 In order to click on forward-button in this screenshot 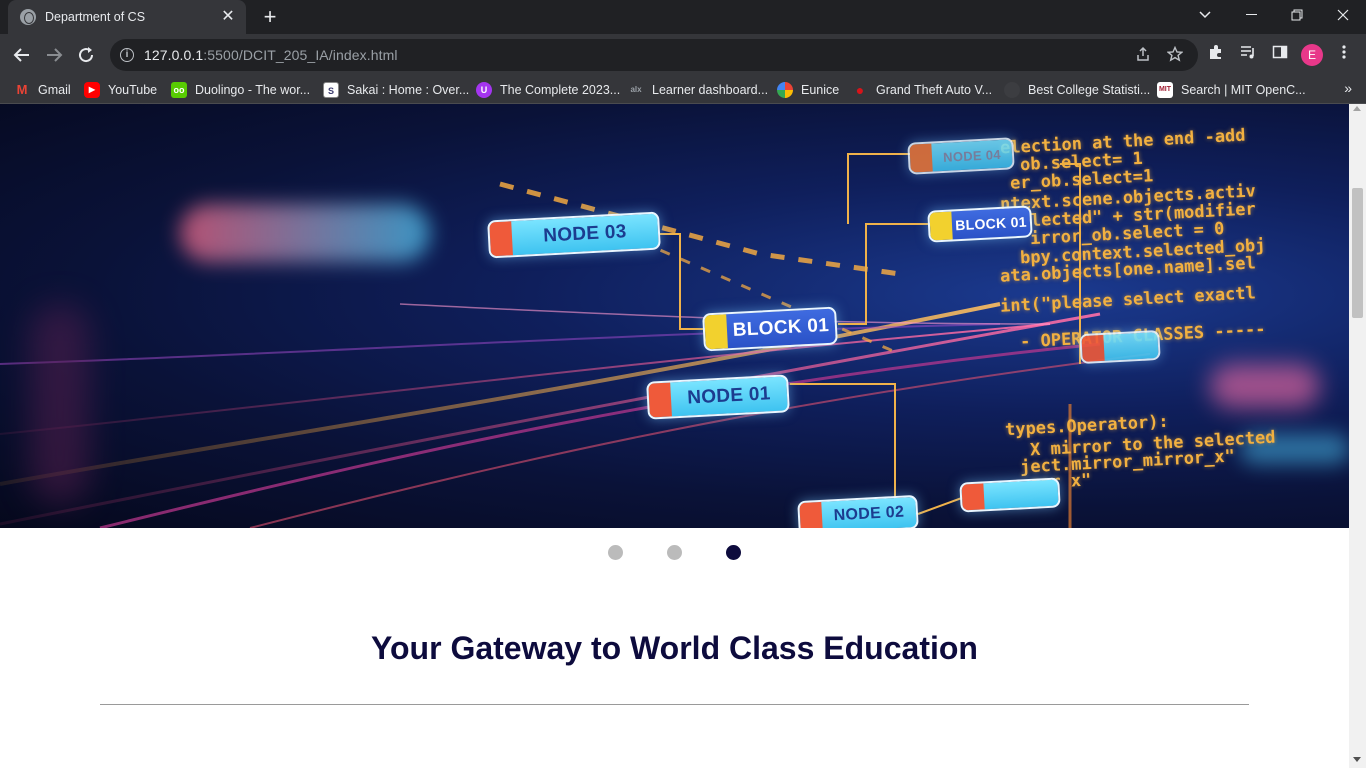, I will do `click(54, 55)`.